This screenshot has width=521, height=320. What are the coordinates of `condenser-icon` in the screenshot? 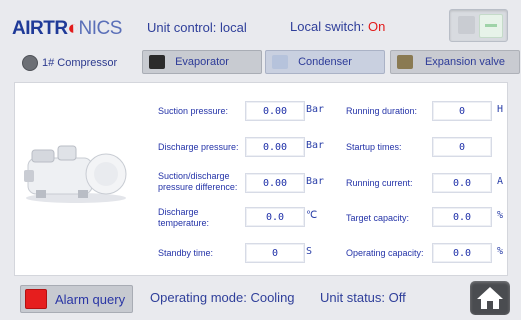 It's located at (280, 62).